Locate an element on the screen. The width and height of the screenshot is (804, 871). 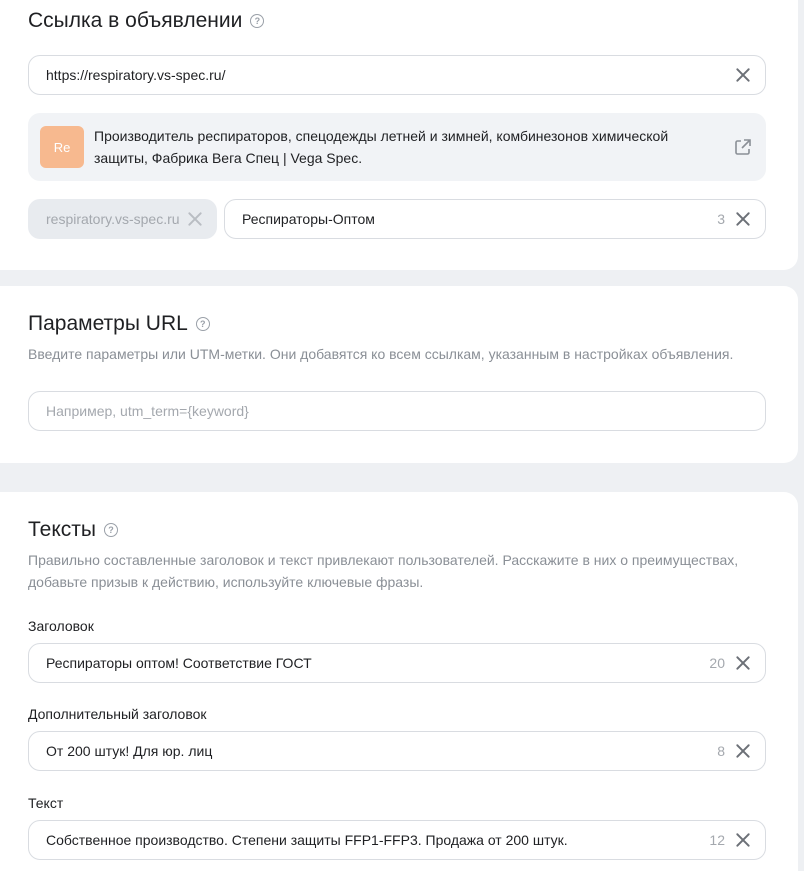
display-path-field: Респираторы-Оптом 3 is located at coordinates (495, 219).